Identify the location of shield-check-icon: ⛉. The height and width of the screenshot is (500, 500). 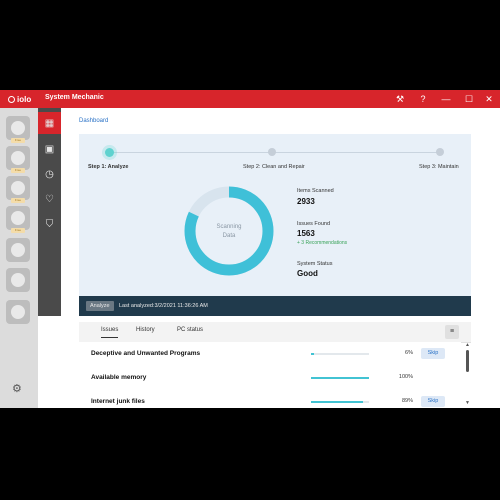
(49, 224).